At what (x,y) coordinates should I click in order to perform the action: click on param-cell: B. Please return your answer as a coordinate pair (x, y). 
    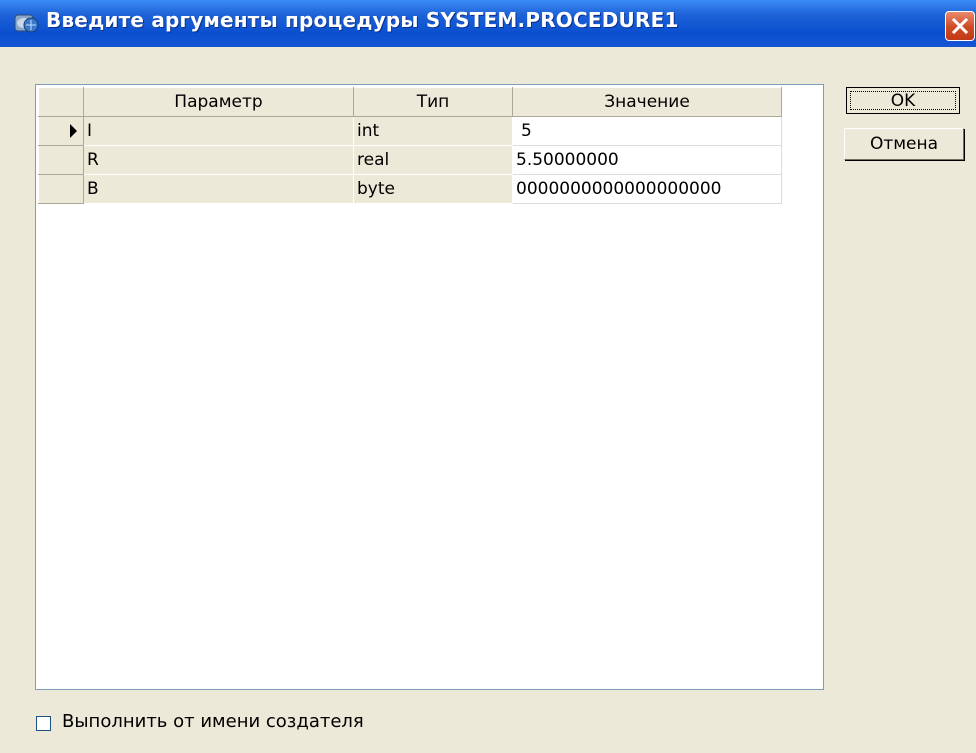
    Looking at the image, I should click on (218, 189).